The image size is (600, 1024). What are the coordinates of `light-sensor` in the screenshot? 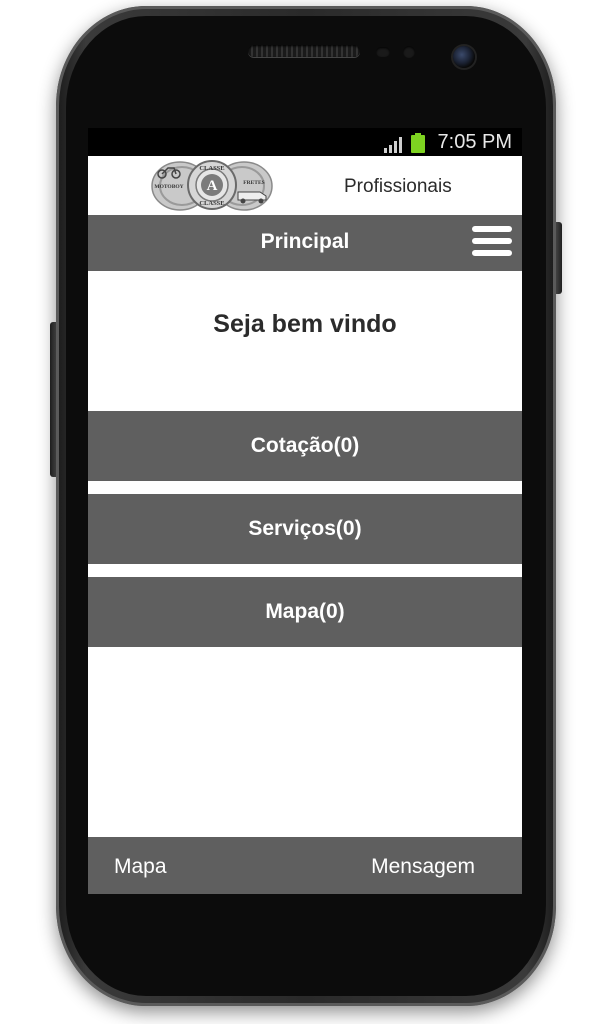 It's located at (409, 52).